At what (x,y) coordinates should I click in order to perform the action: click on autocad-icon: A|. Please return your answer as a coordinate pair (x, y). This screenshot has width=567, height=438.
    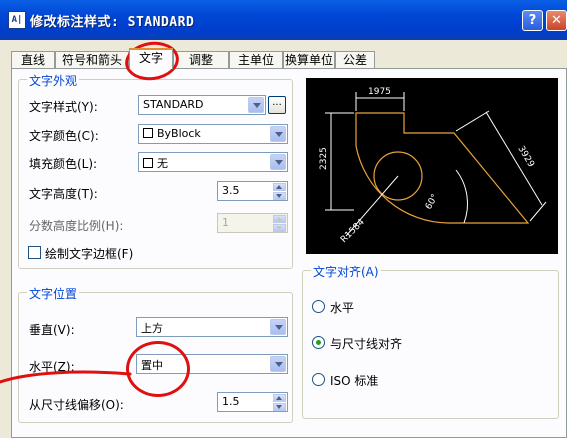
    Looking at the image, I should click on (17, 20).